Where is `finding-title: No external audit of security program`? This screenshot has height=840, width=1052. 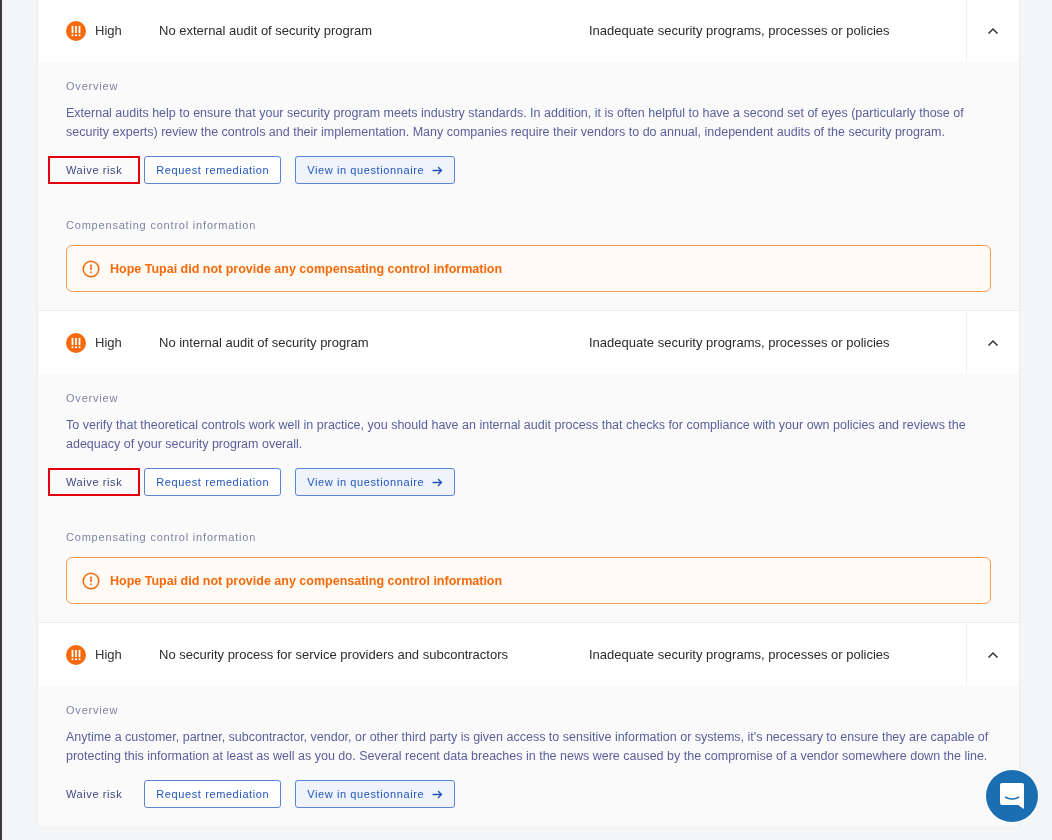 finding-title: No external audit of security program is located at coordinates (266, 30).